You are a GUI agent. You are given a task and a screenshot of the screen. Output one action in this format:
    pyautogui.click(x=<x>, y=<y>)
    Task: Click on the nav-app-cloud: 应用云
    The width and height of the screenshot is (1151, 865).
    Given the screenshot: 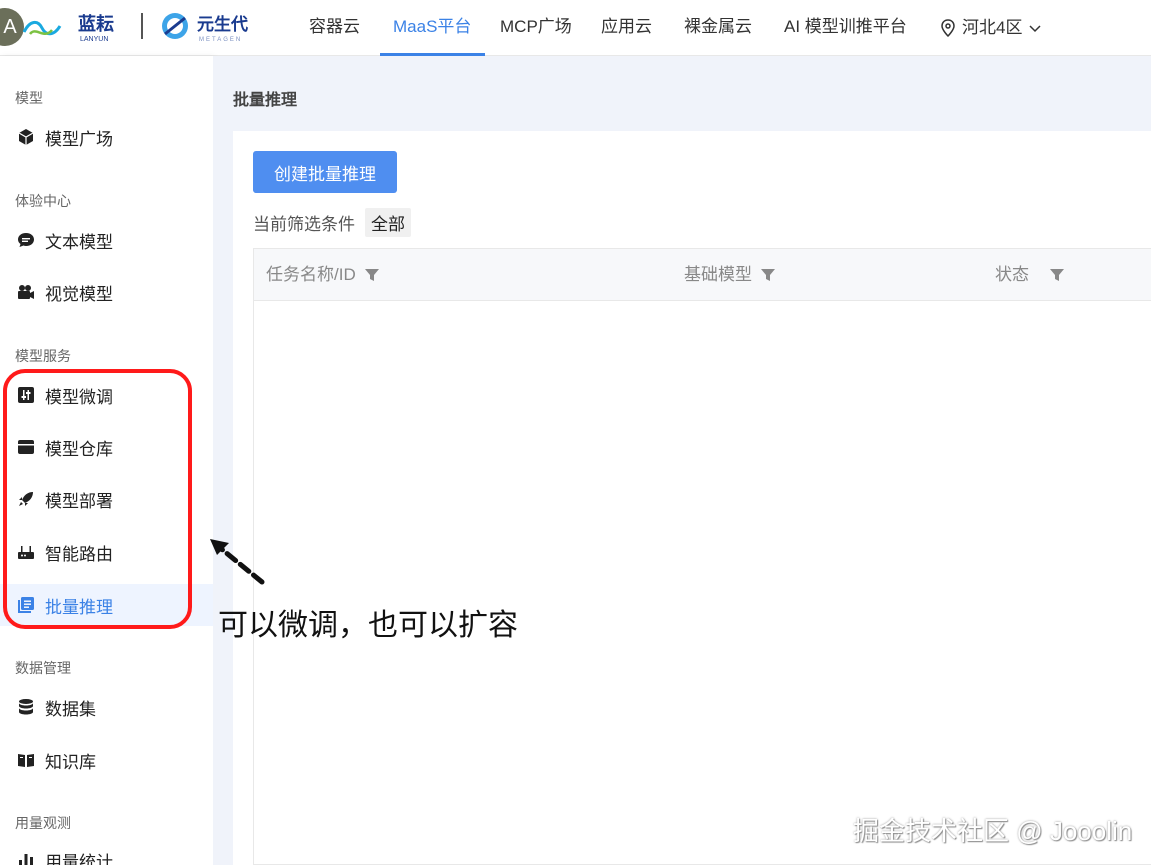 What is the action you would take?
    pyautogui.click(x=626, y=28)
    